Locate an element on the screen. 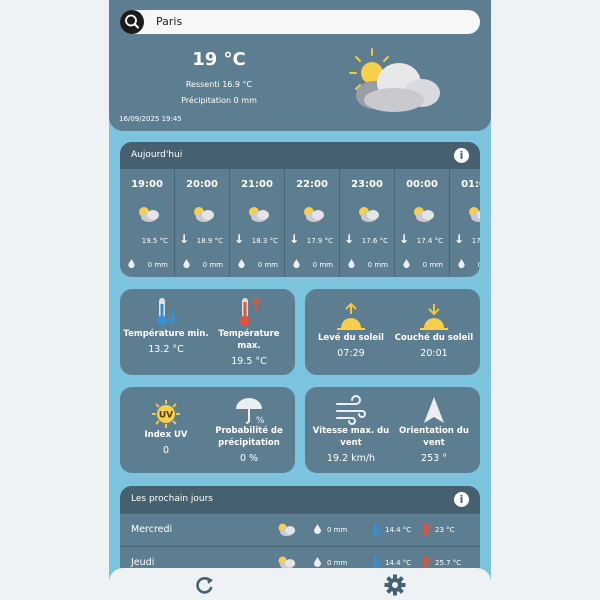 The image size is (600, 600). sunset-label: Couché du soleil is located at coordinates (434, 338).